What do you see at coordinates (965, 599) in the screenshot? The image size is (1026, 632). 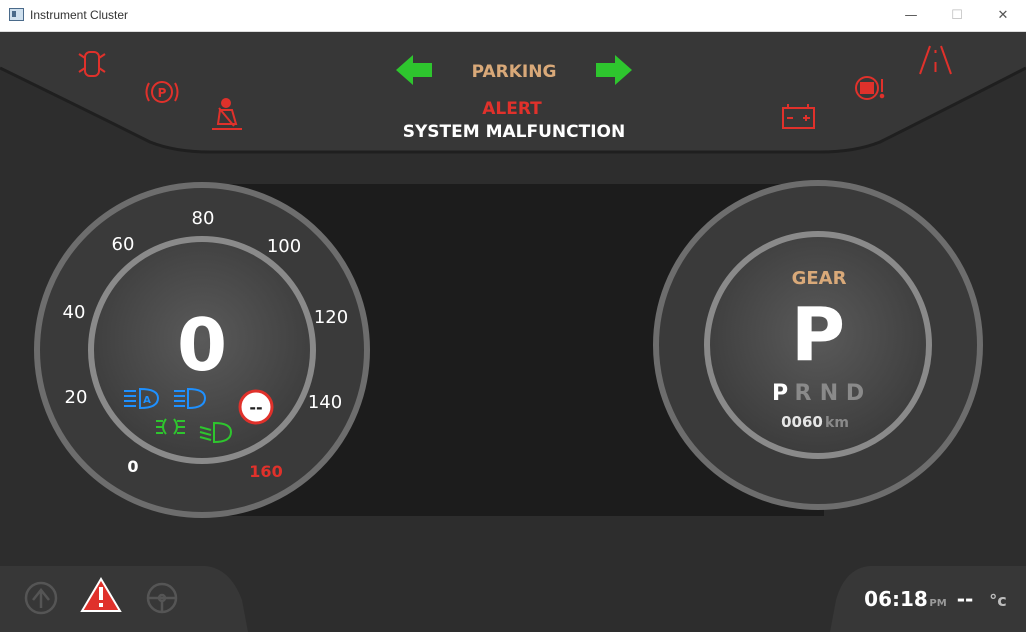 I see `temperature-value: --` at bounding box center [965, 599].